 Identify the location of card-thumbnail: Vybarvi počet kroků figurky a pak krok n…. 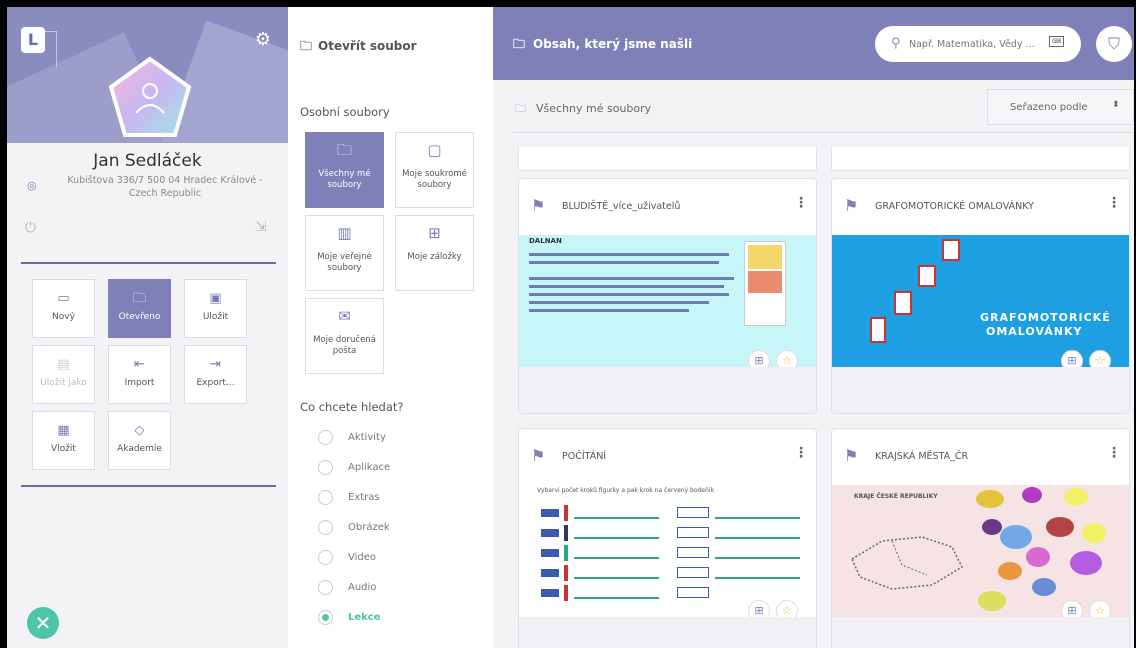
(667, 551).